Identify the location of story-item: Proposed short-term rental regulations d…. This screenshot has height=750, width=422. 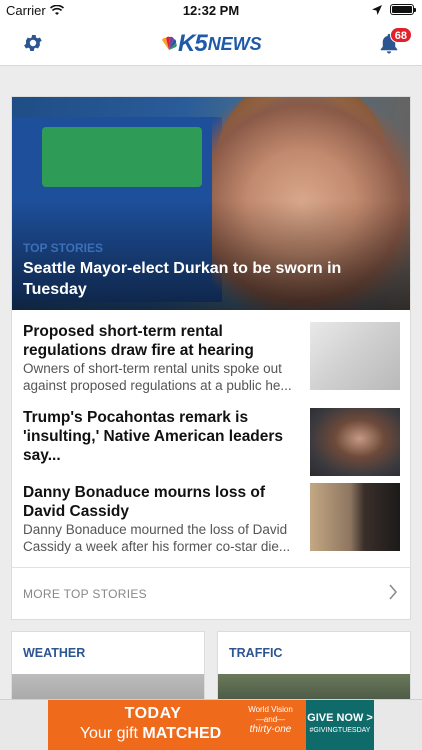
(212, 358).